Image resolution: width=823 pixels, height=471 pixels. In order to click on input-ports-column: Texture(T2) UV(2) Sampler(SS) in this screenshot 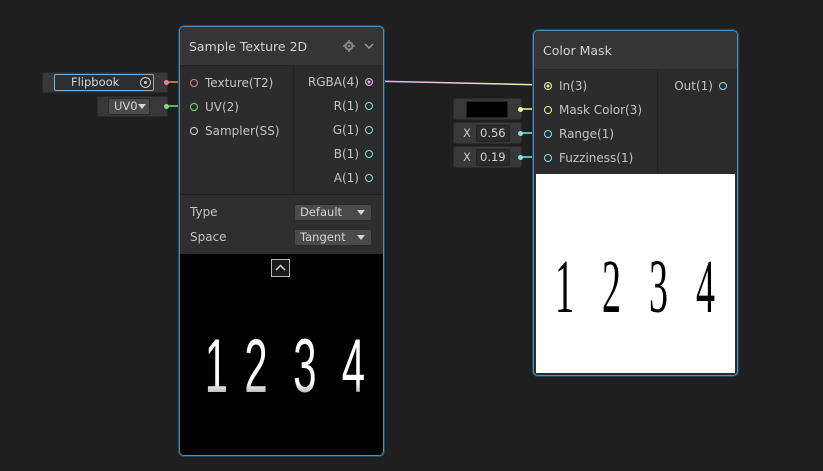, I will do `click(236, 130)`.